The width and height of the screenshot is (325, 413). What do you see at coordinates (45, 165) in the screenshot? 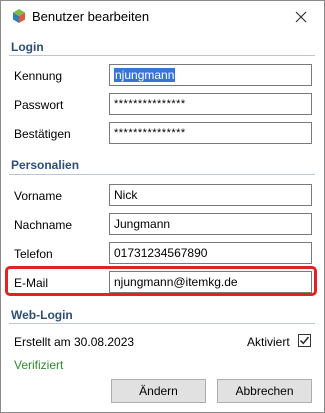
I see `section-personal-heading: Personalien` at bounding box center [45, 165].